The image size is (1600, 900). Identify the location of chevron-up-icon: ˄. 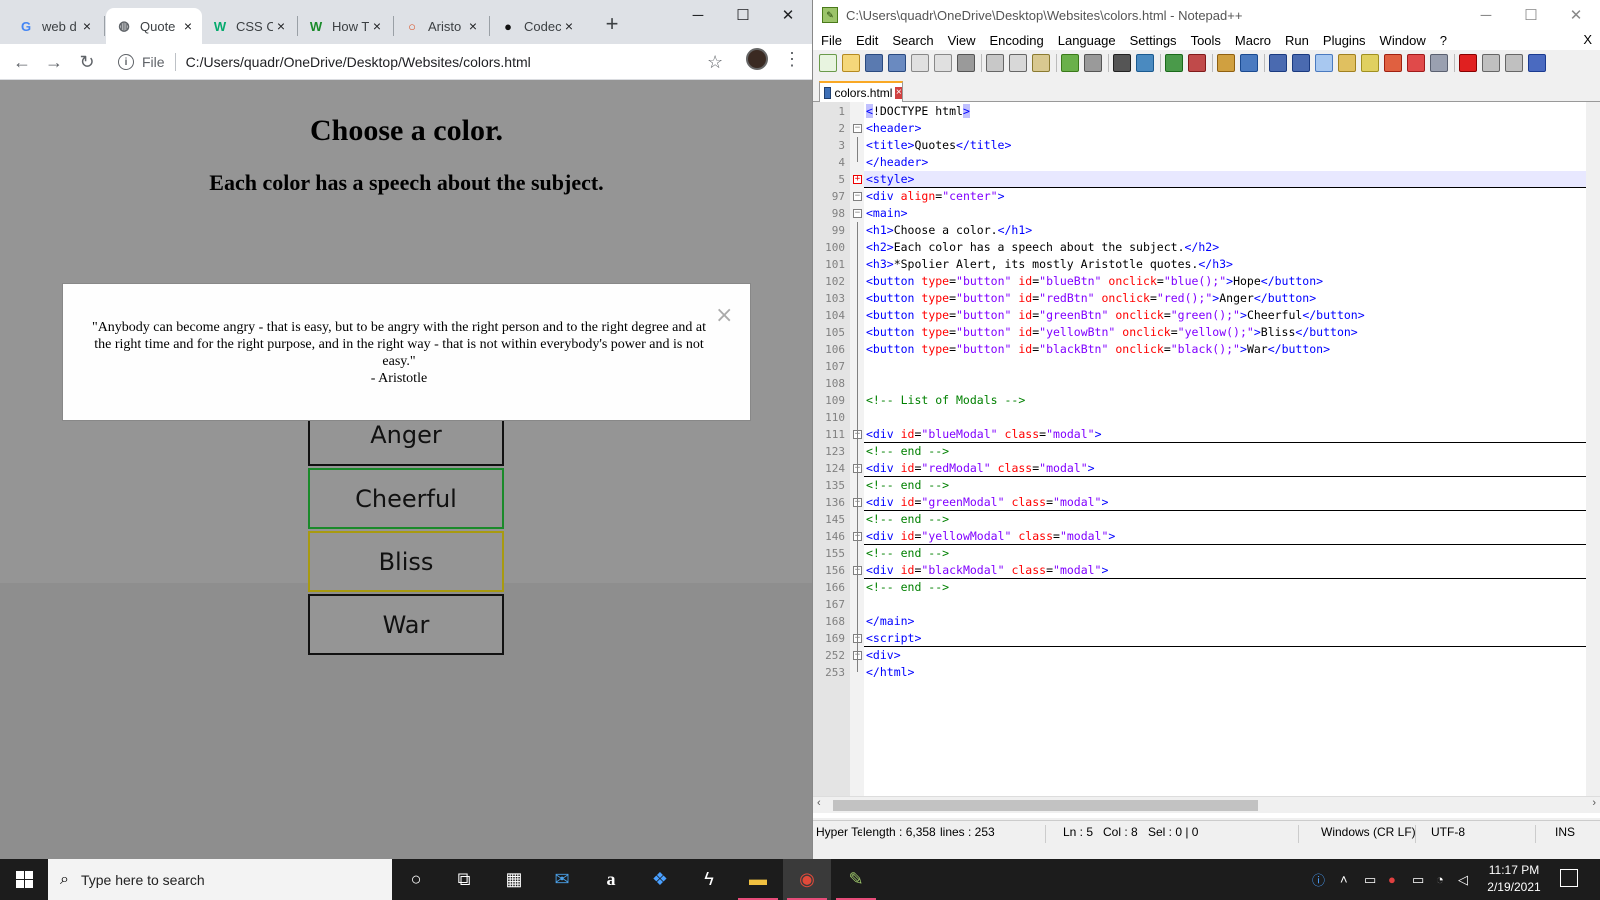
(1344, 879).